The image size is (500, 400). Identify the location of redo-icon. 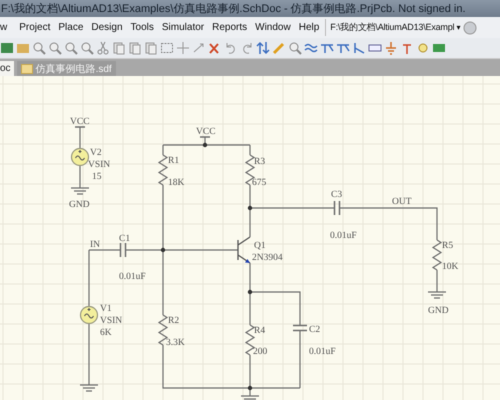
(247, 48).